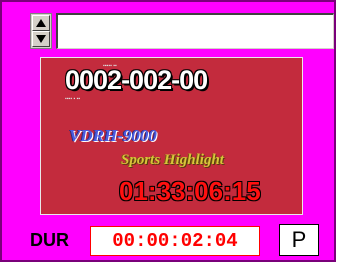 This screenshot has height=266, width=346. Describe the element at coordinates (299, 240) in the screenshot. I see `p-button: P` at that location.